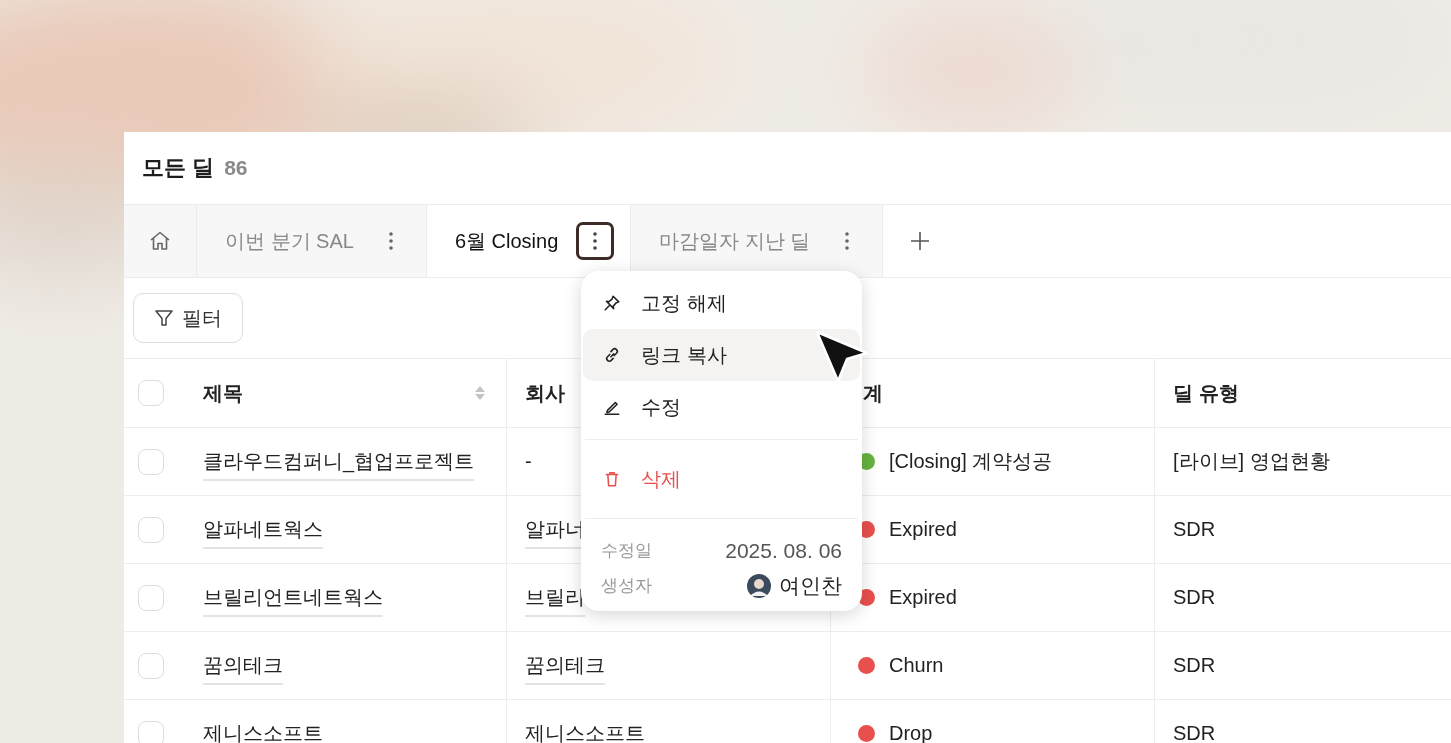  Describe the element at coordinates (721, 479) in the screenshot. I see `menu-item: 삭제` at that location.